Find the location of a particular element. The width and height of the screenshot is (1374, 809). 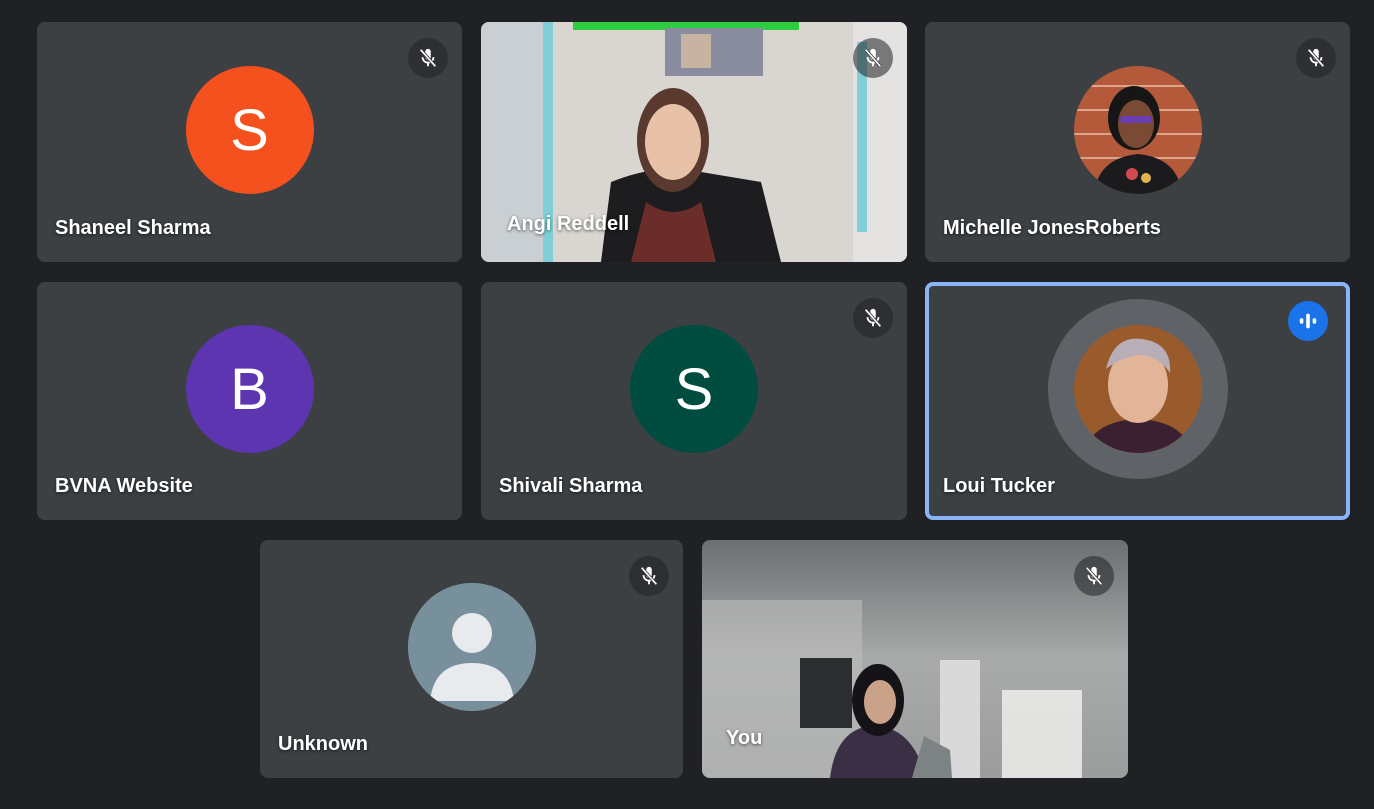

participant-name: Michelle JonesRoberts is located at coordinates (1052, 228).